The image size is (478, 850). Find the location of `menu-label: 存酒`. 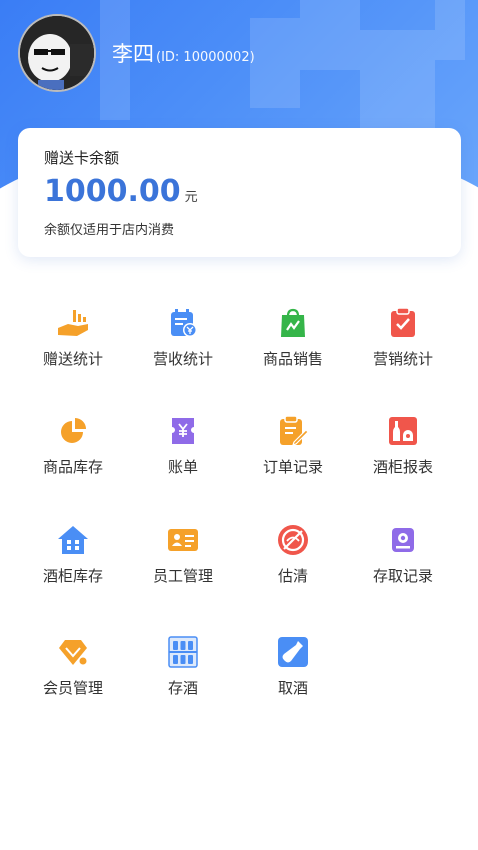

menu-label: 存酒 is located at coordinates (182, 688).